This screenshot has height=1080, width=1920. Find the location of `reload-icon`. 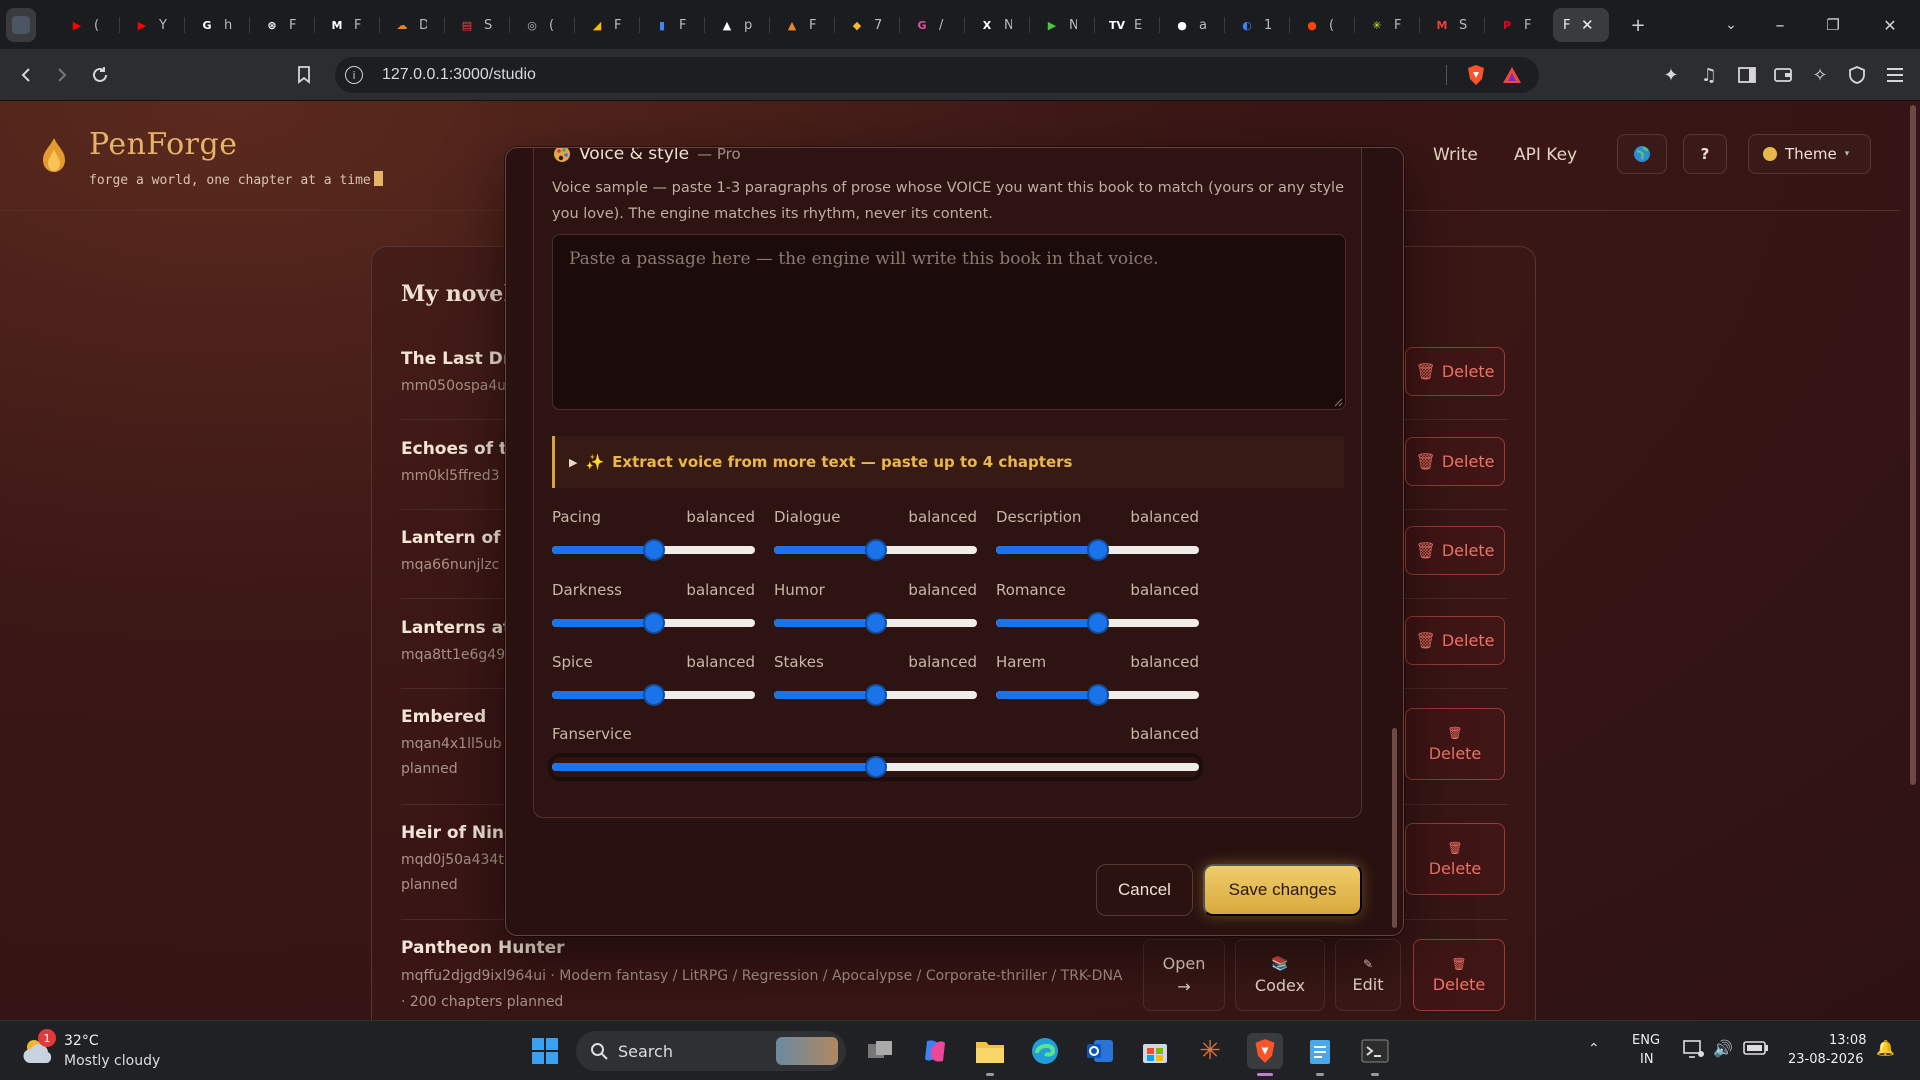

reload-icon is located at coordinates (100, 75).